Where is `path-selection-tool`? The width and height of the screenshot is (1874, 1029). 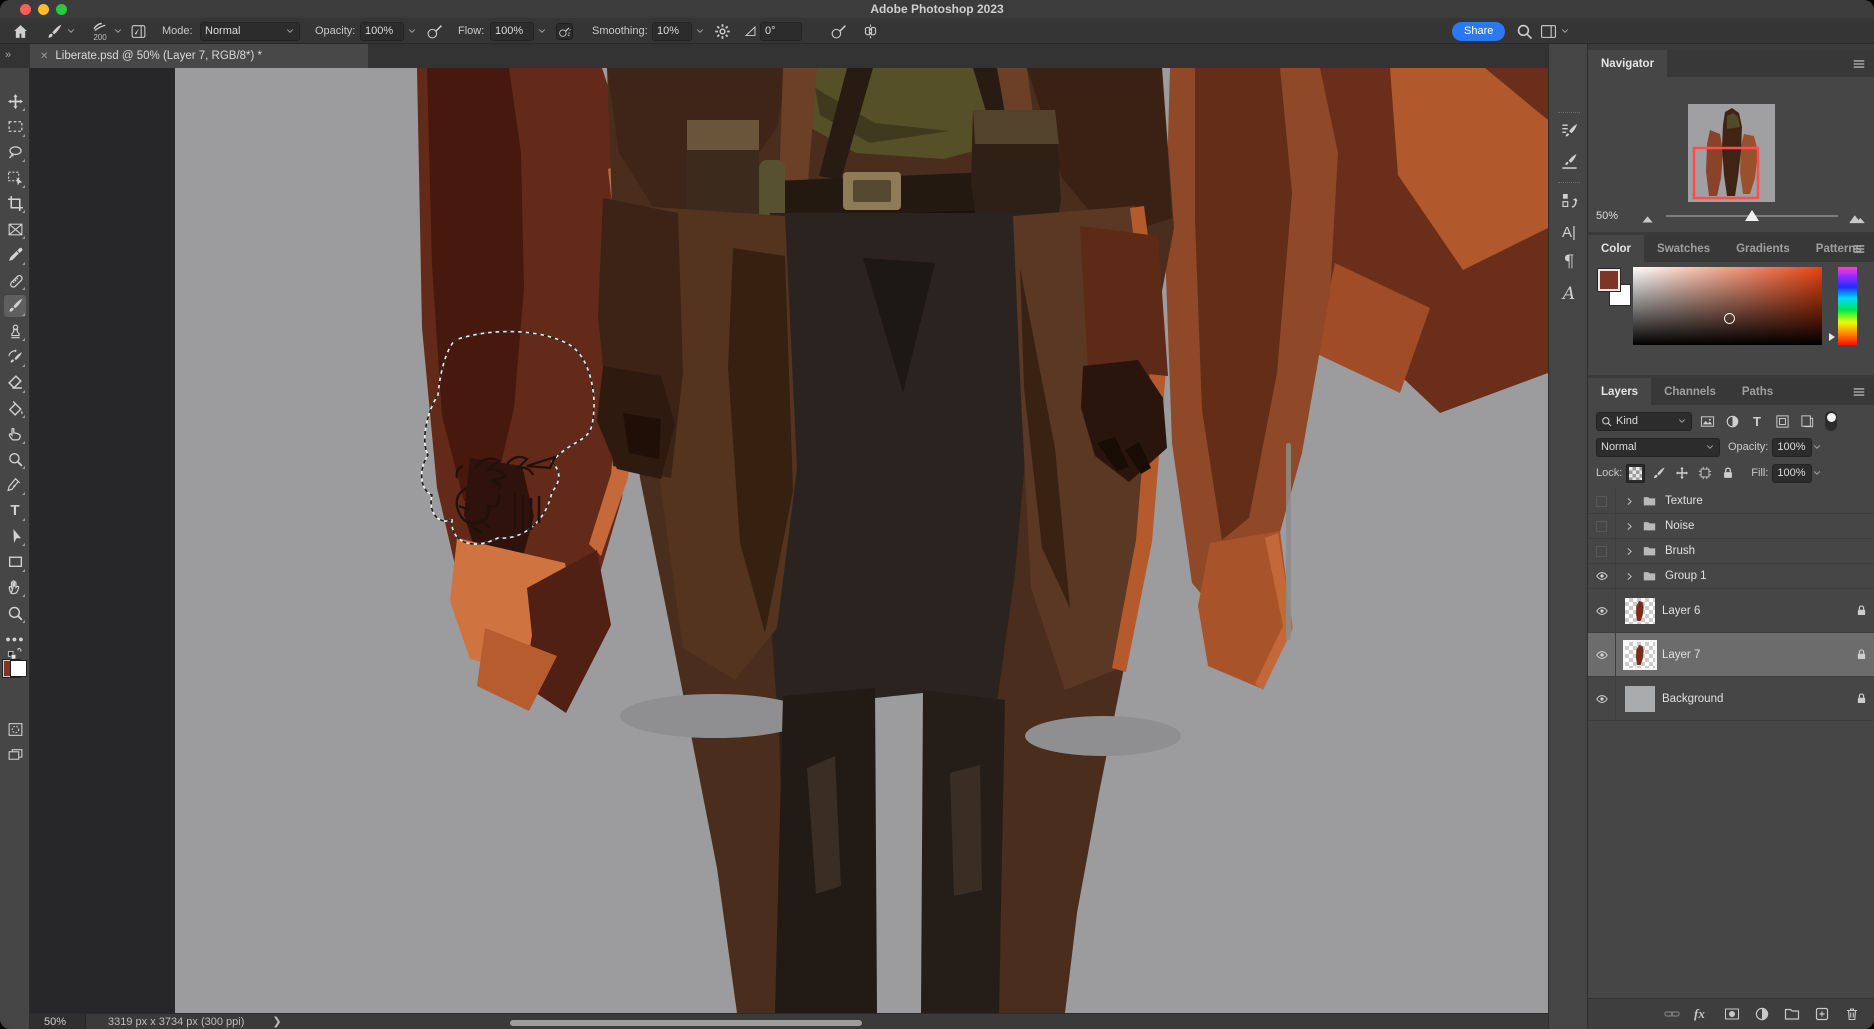
path-selection-tool is located at coordinates (15, 536).